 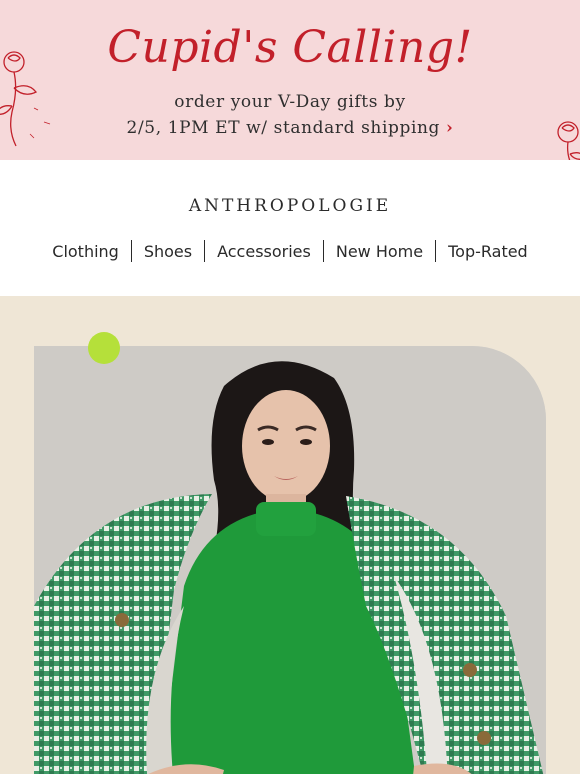 What do you see at coordinates (290, 206) in the screenshot?
I see `brand-logo: ANTHROPOLOGIE` at bounding box center [290, 206].